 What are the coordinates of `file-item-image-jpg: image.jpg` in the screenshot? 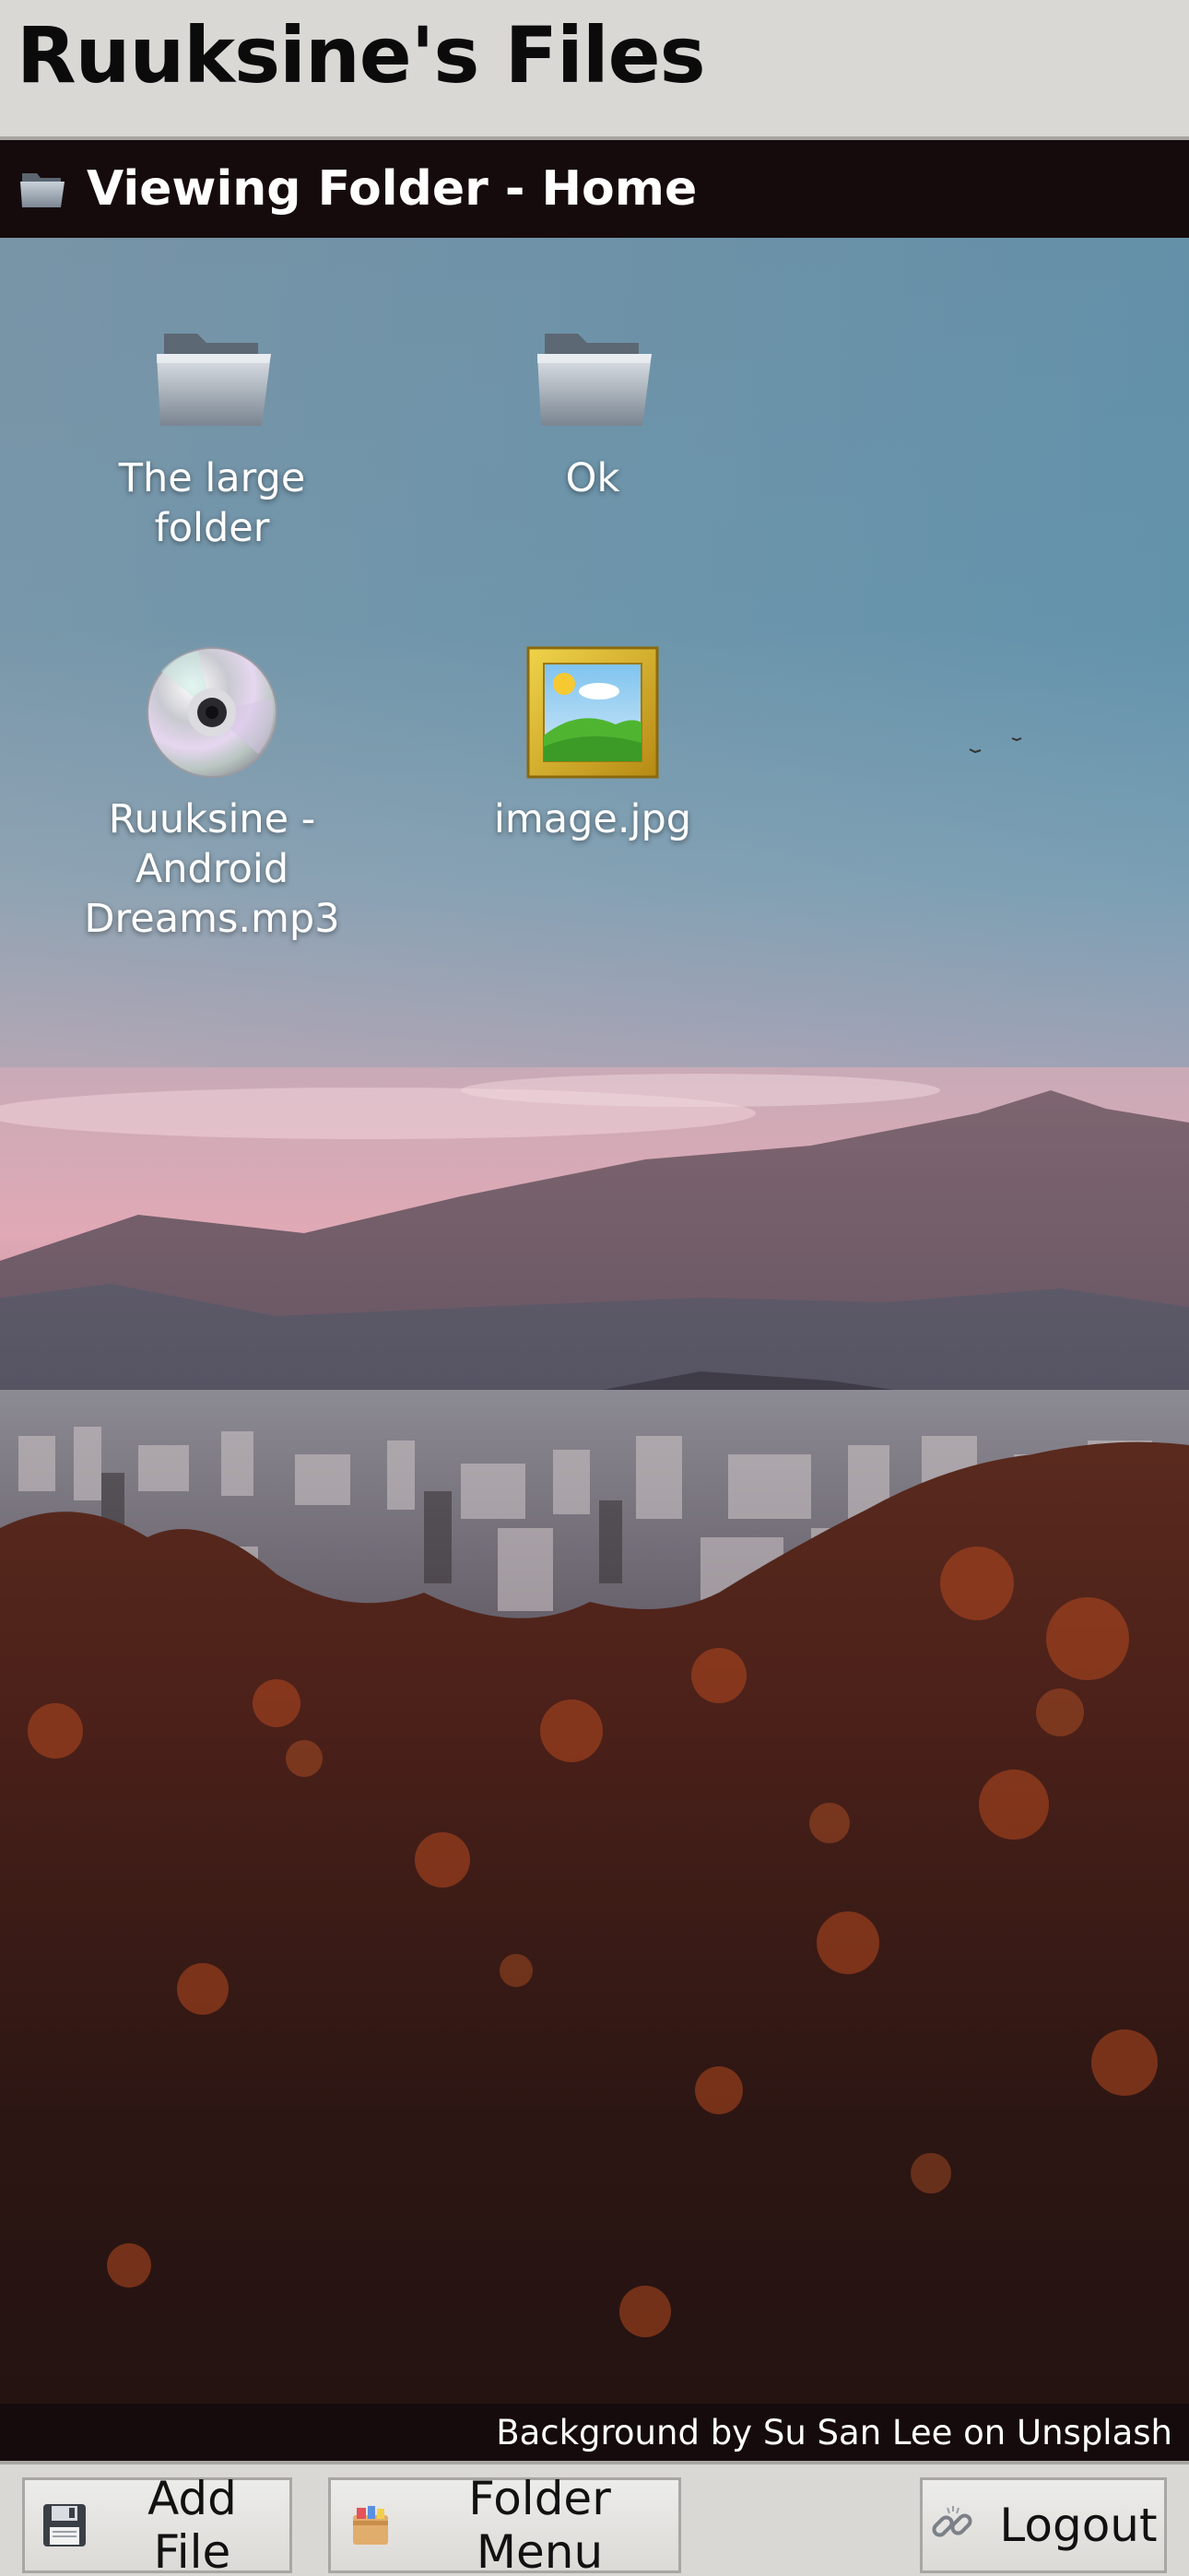 It's located at (593, 744).